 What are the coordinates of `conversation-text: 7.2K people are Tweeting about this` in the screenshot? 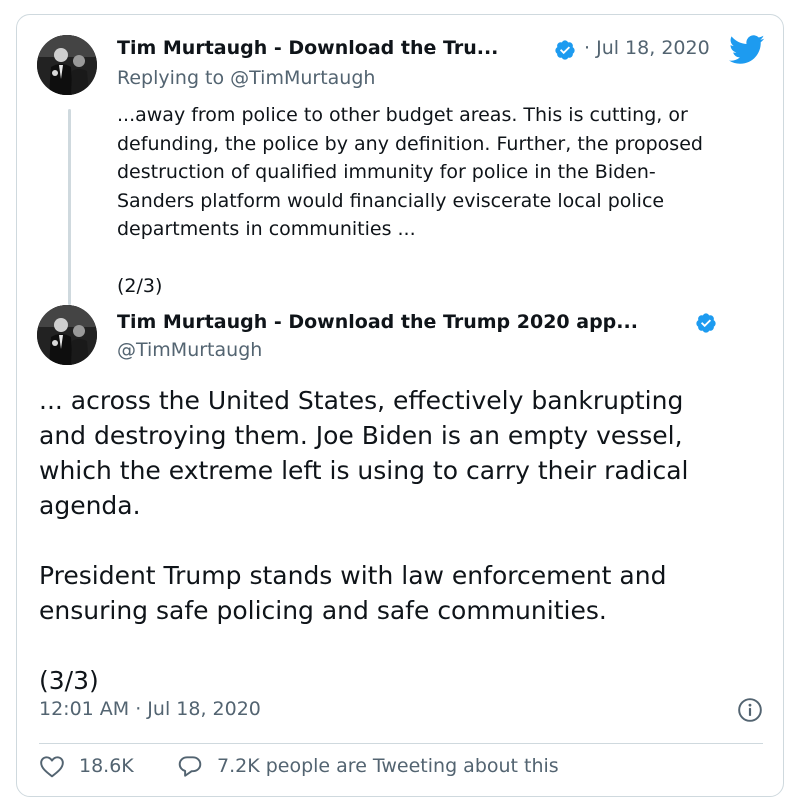 It's located at (388, 766).